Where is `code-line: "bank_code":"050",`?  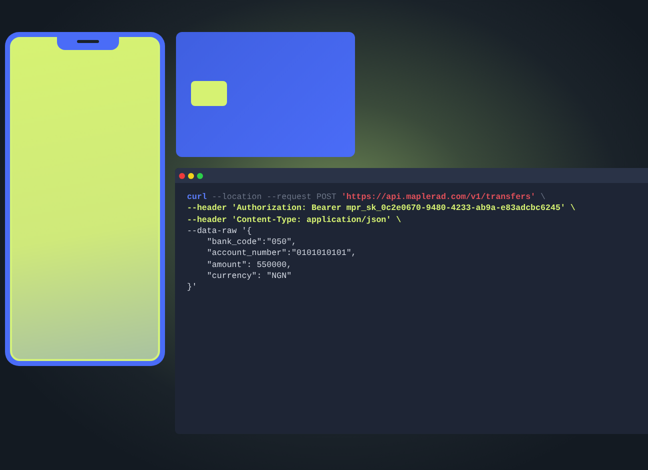
code-line: "bank_code":"050", is located at coordinates (251, 242).